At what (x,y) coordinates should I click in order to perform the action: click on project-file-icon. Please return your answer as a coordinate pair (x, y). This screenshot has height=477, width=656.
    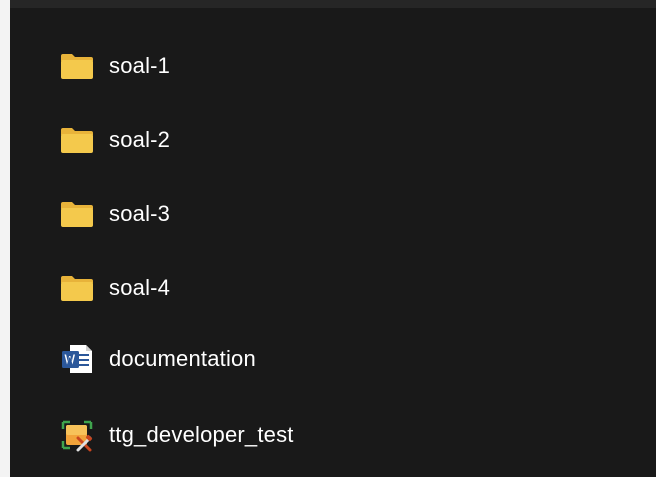
    Looking at the image, I should click on (77, 435).